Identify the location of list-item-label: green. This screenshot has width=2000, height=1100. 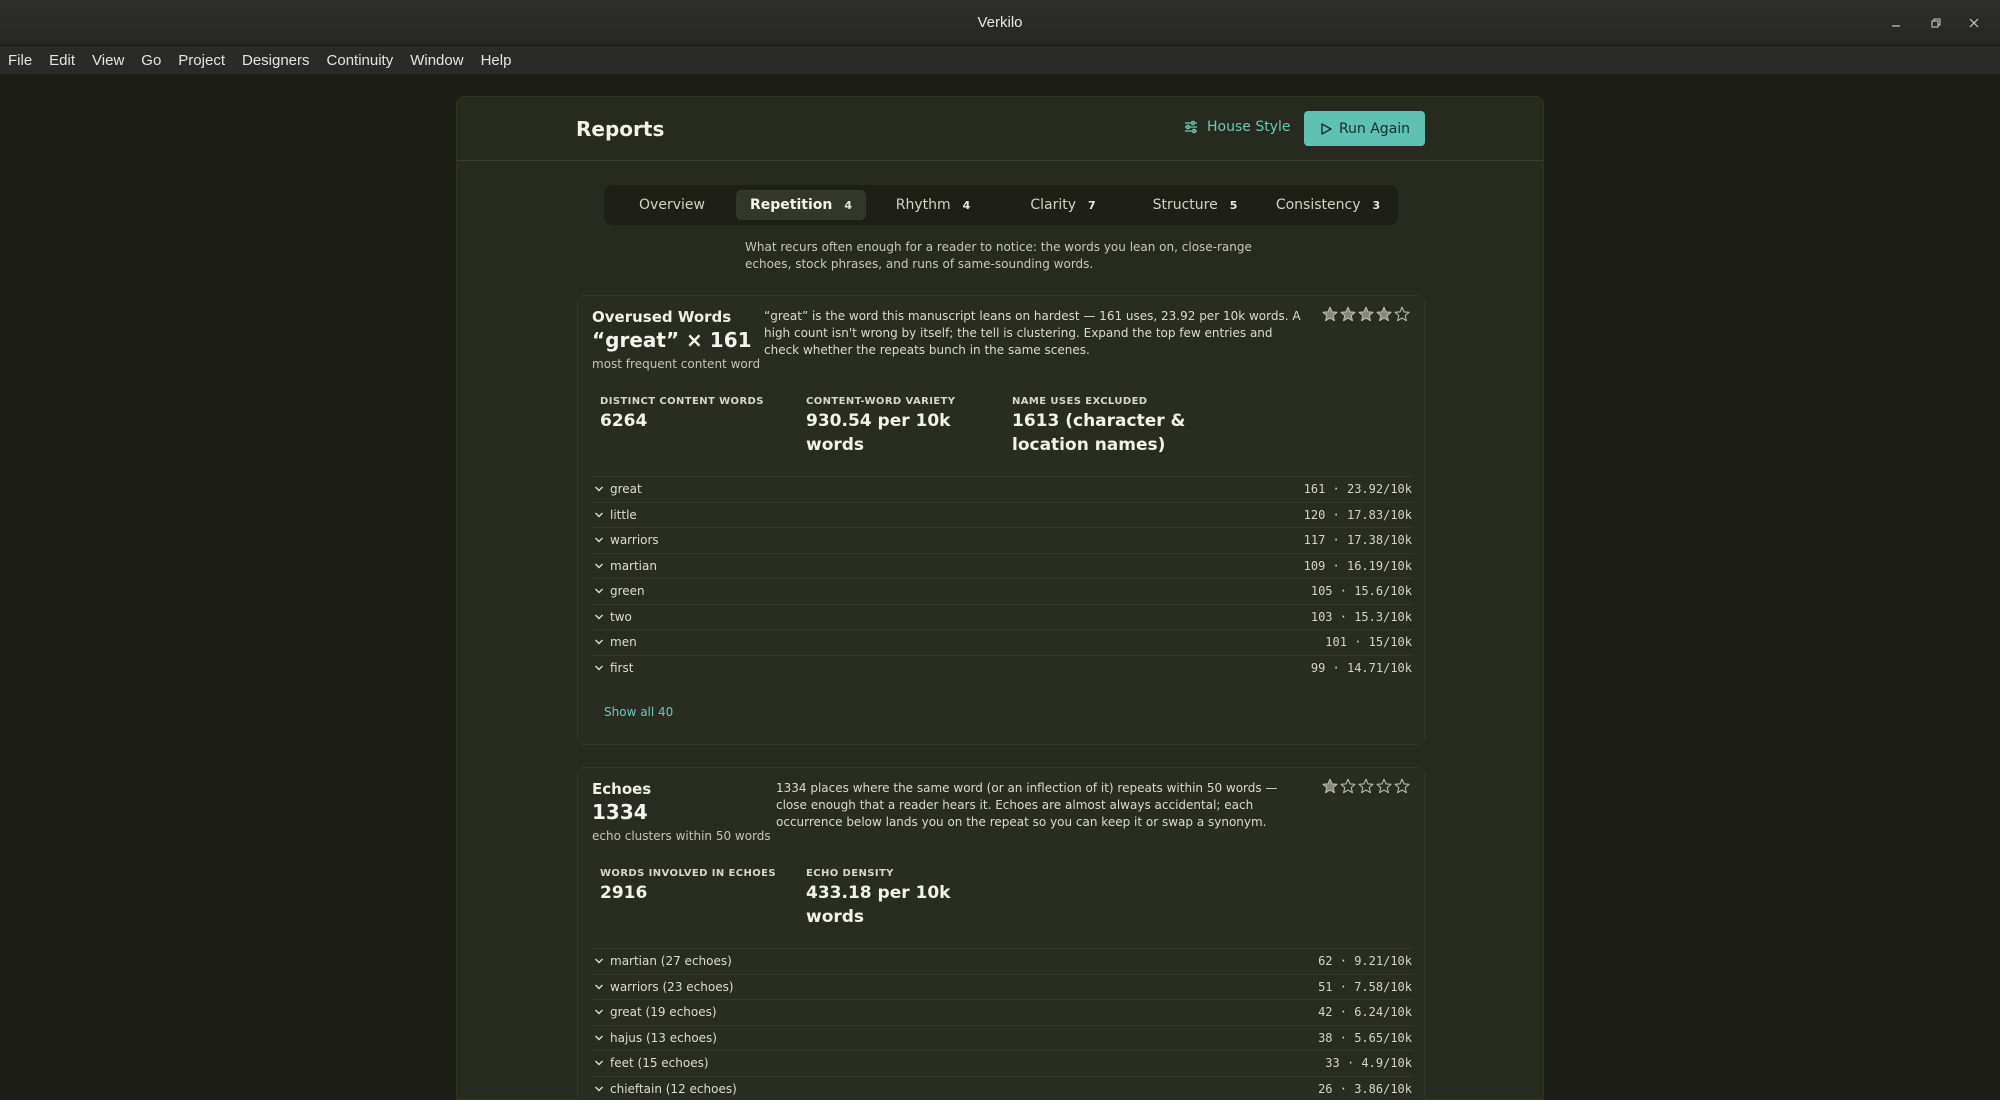
(627, 591).